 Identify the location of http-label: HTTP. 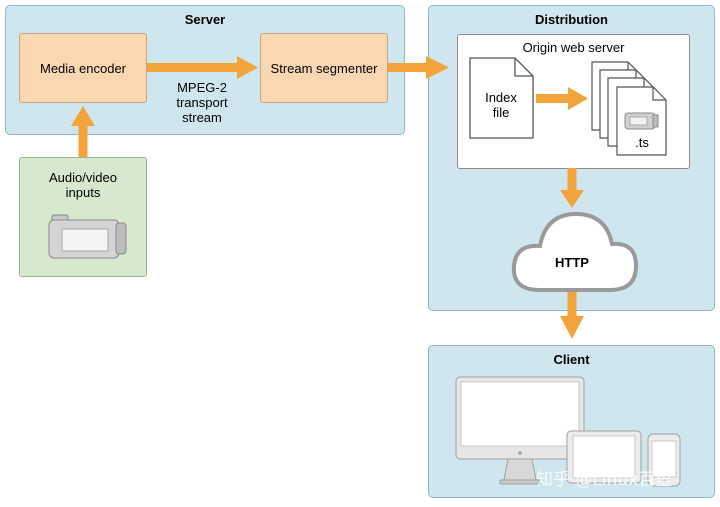
(572, 262).